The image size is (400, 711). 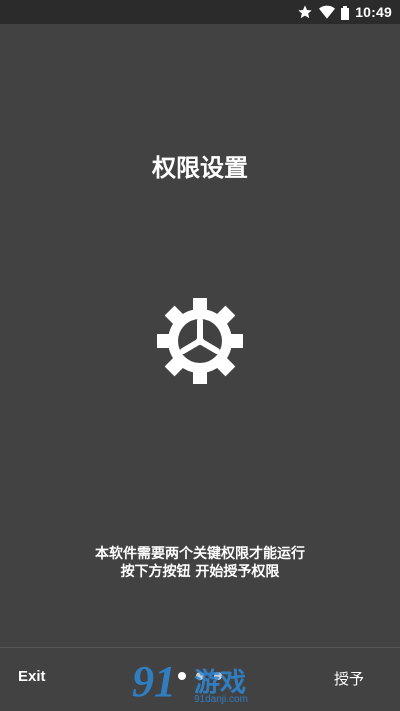 I want to click on status-time: 10:49, so click(x=373, y=12).